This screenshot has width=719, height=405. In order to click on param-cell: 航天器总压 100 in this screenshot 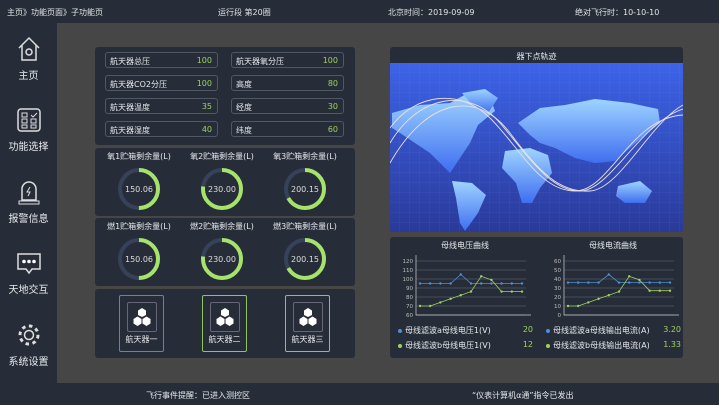, I will do `click(161, 60)`.